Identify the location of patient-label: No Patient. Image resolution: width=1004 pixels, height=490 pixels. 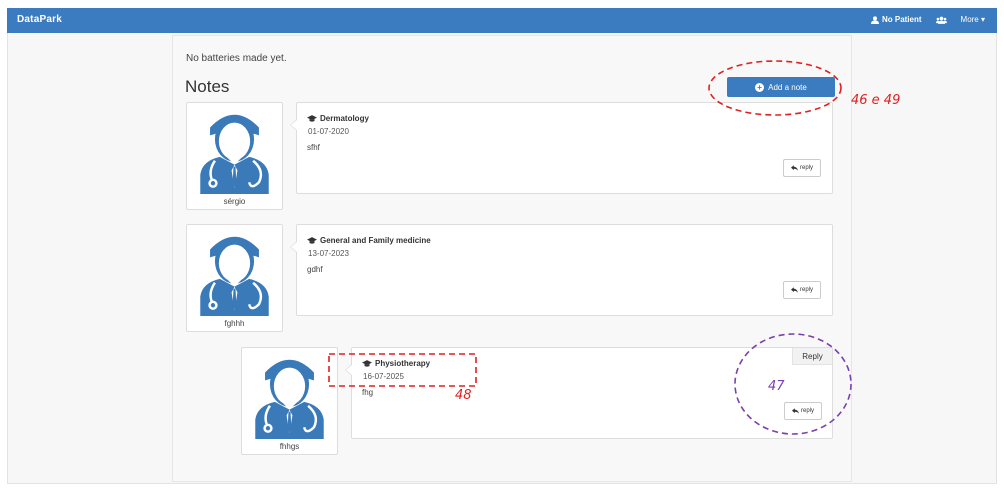
(901, 19).